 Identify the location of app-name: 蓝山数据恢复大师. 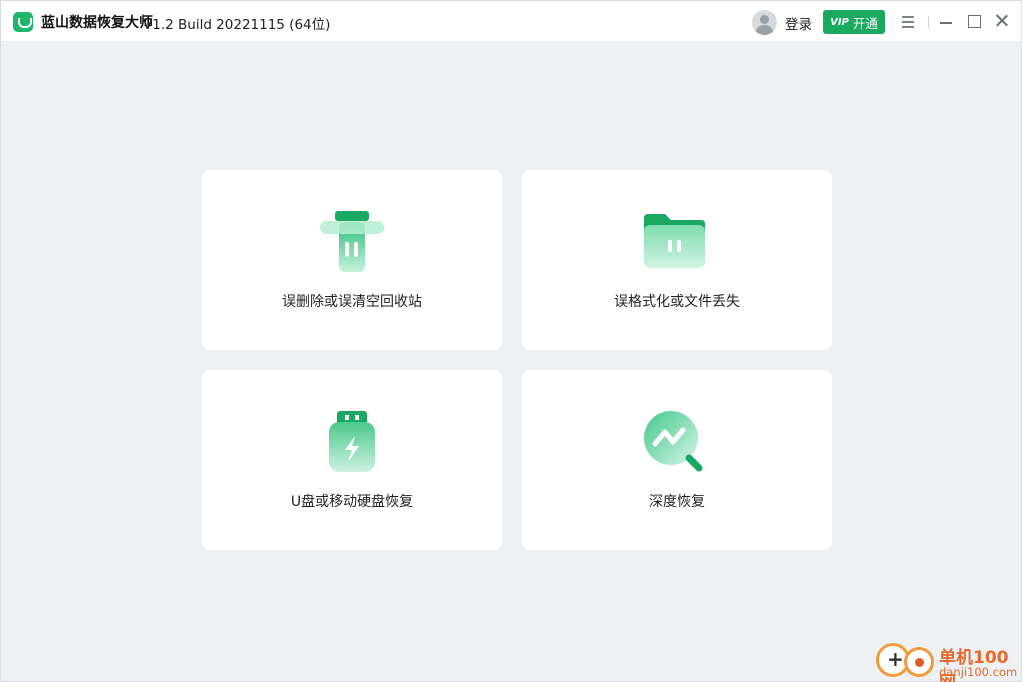
(97, 23).